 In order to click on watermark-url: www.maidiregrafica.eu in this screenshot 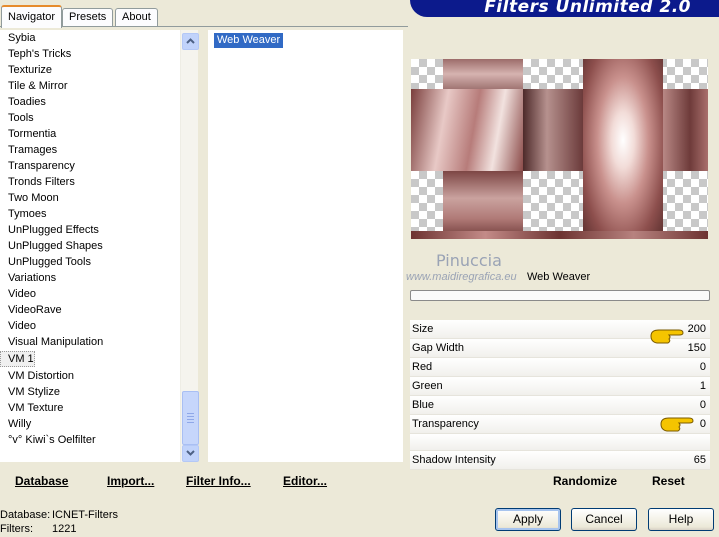, I will do `click(461, 277)`.